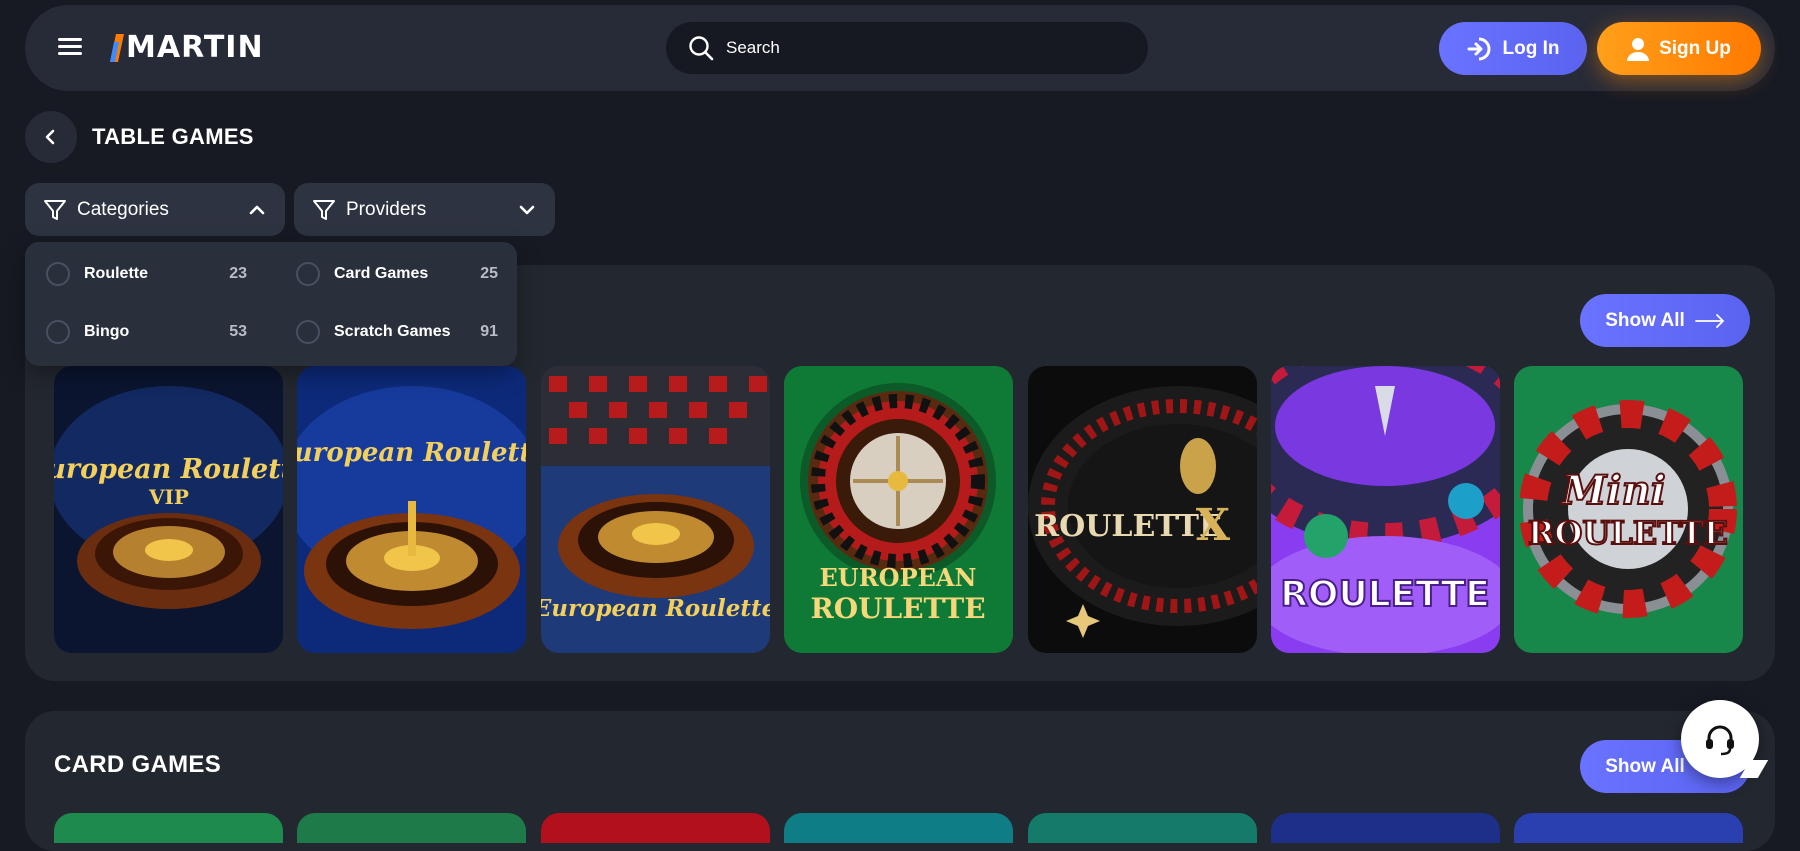  I want to click on show-all-button: Show All, so click(1665, 320).